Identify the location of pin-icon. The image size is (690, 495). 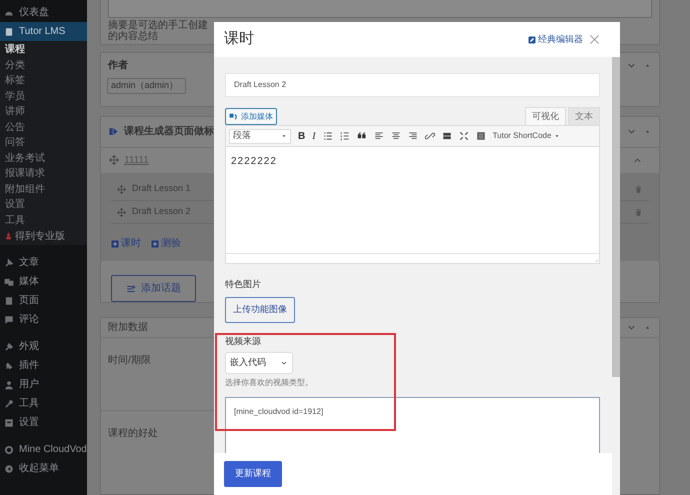
(9, 263).